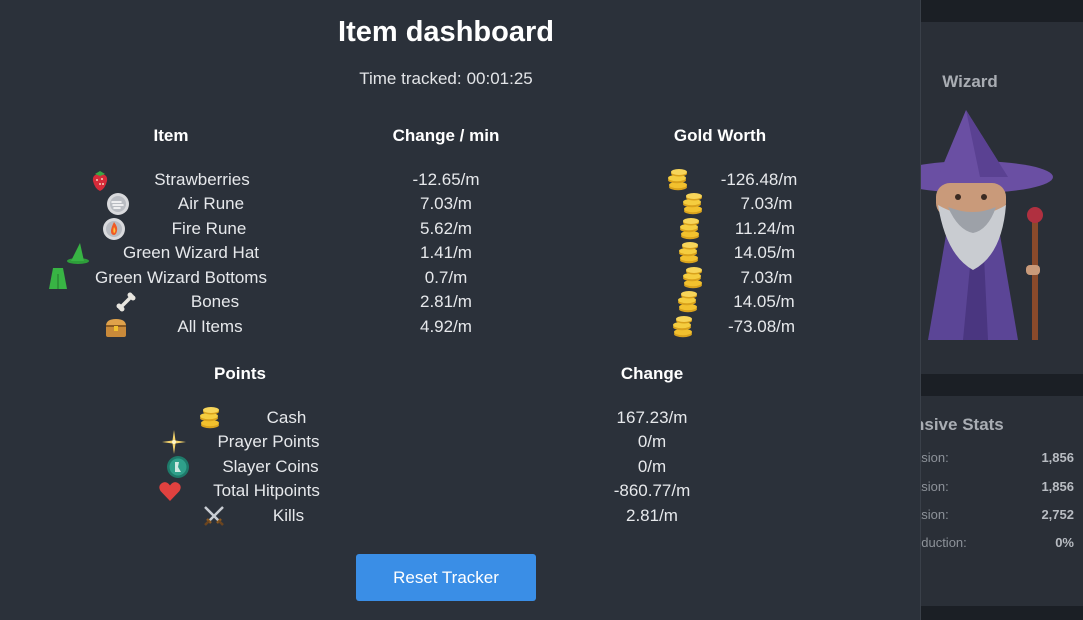 The image size is (1083, 620). What do you see at coordinates (446, 301) in the screenshot?
I see `item-change: 2.81/m` at bounding box center [446, 301].